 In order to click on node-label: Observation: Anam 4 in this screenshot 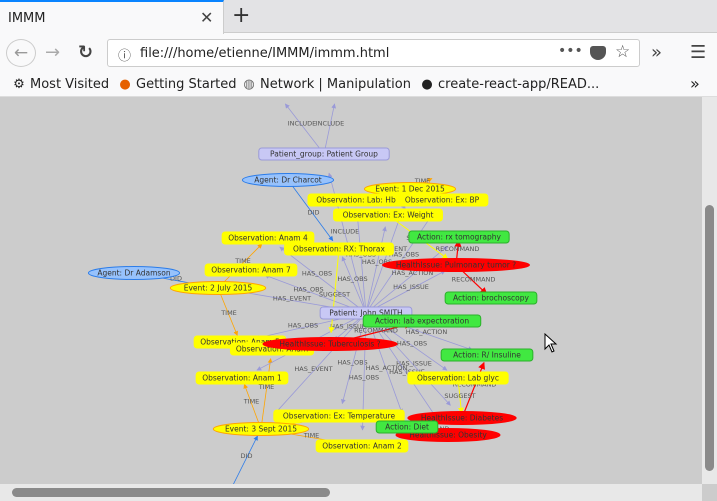, I will do `click(268, 238)`.